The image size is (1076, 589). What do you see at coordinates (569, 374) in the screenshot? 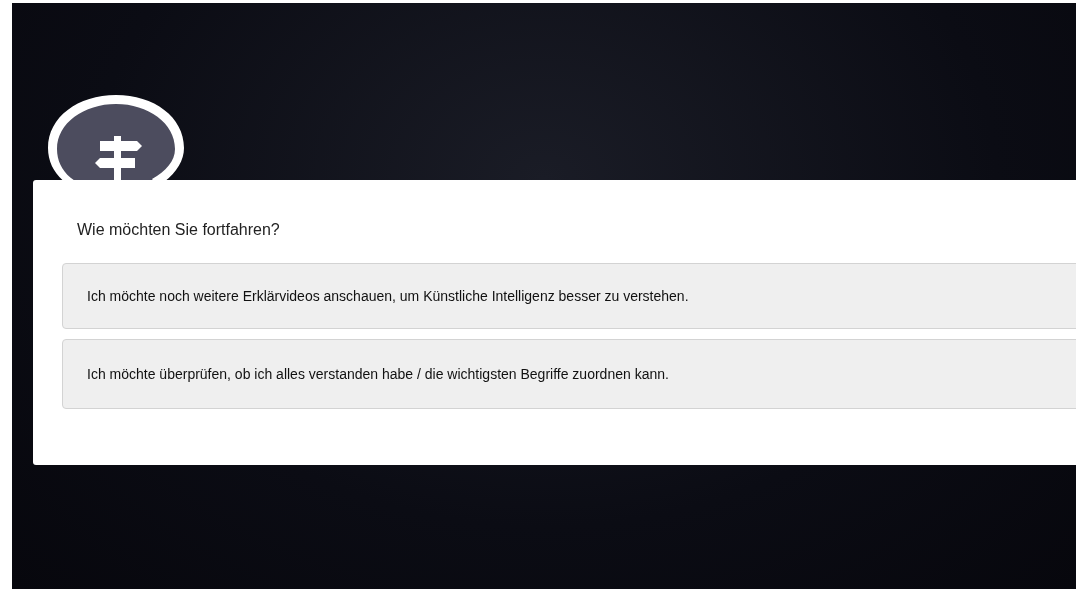
I see `choice-button: Ich möchte überprüfen, ob ich alles verstanden habe / die wichtigsten Begriffe zuordnen kann.` at bounding box center [569, 374].